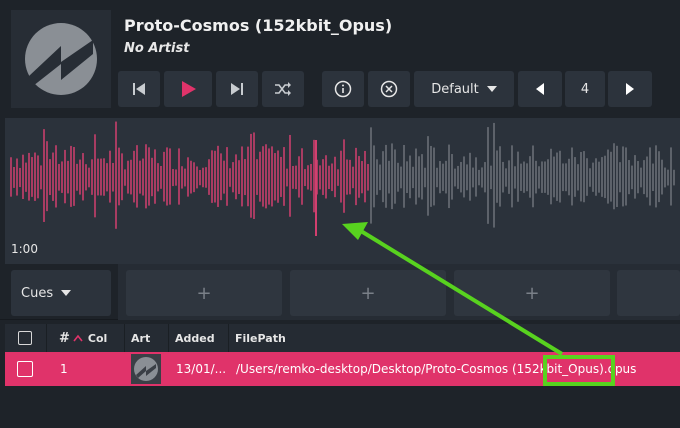  What do you see at coordinates (342, 407) in the screenshot?
I see `table-empty-area` at bounding box center [342, 407].